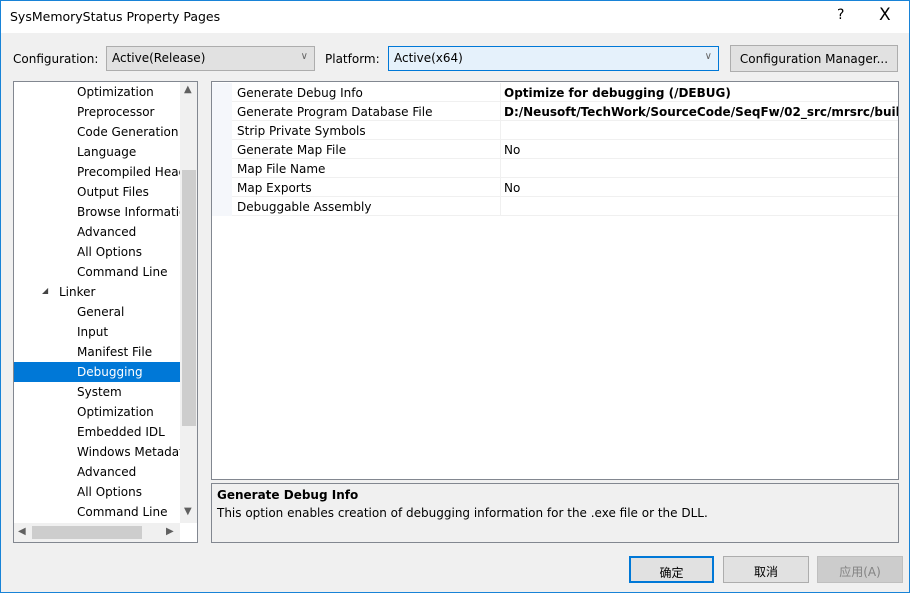 Image resolution: width=910 pixels, height=593 pixels. Describe the element at coordinates (107, 152) in the screenshot. I see `tree-item-label: Language` at that location.